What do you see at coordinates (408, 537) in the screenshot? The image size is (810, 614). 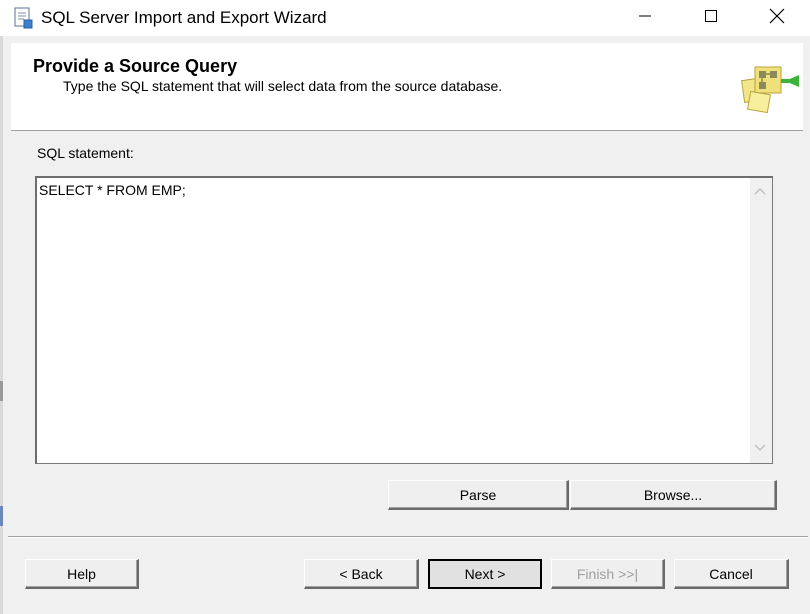 I see `footer-separator` at bounding box center [408, 537].